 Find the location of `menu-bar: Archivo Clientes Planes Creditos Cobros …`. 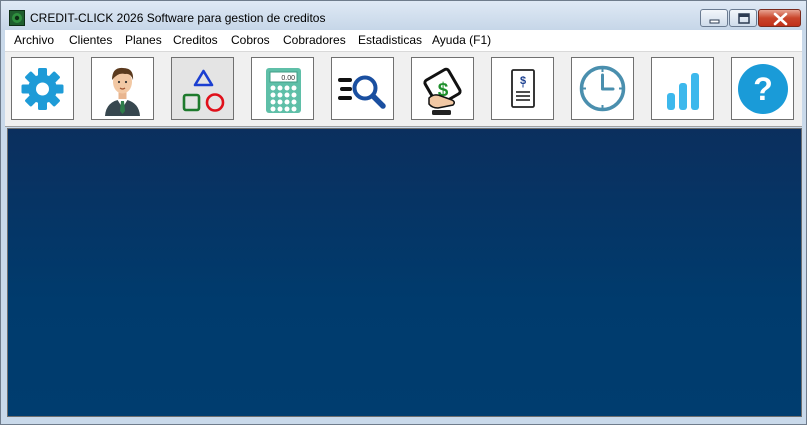

menu-bar: Archivo Clientes Planes Creditos Cobros … is located at coordinates (403, 40).